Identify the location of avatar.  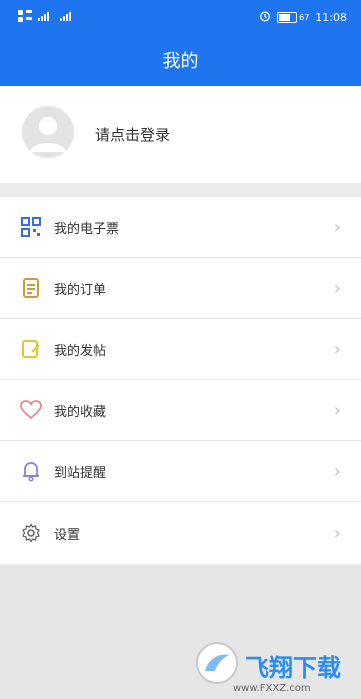
(48, 132).